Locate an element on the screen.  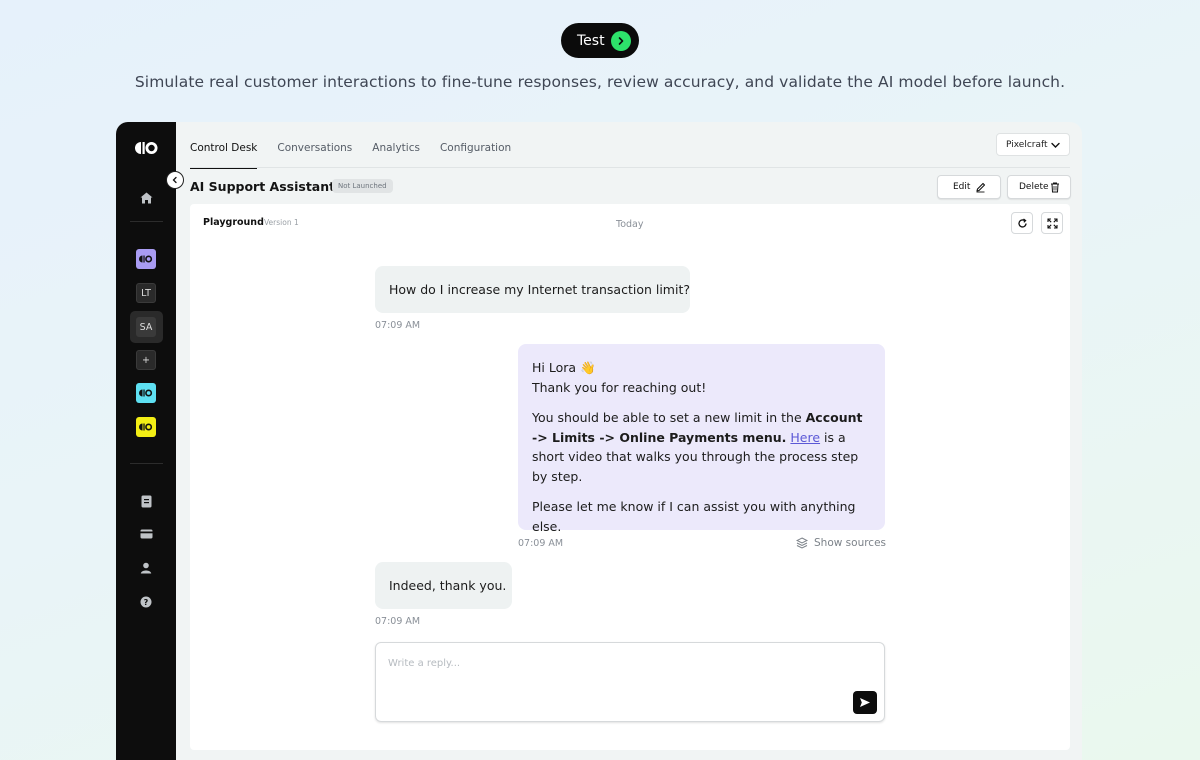
send-button is located at coordinates (865, 702).